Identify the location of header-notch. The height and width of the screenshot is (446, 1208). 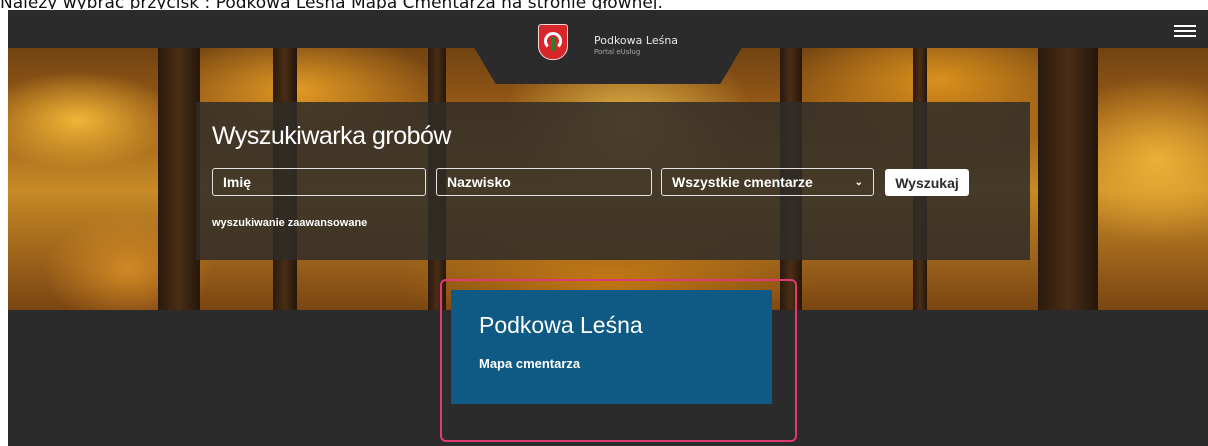
(608, 47).